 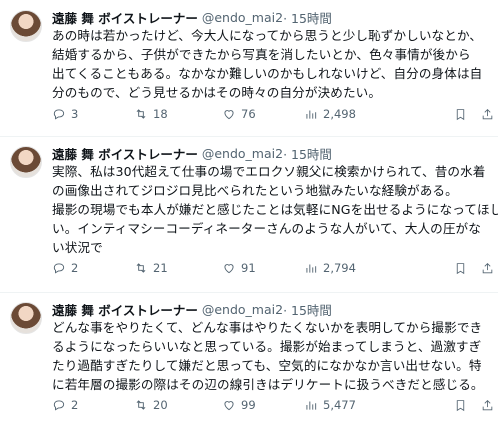 What do you see at coordinates (77, 247) in the screenshot?
I see `tweet-text-line: い状況で` at bounding box center [77, 247].